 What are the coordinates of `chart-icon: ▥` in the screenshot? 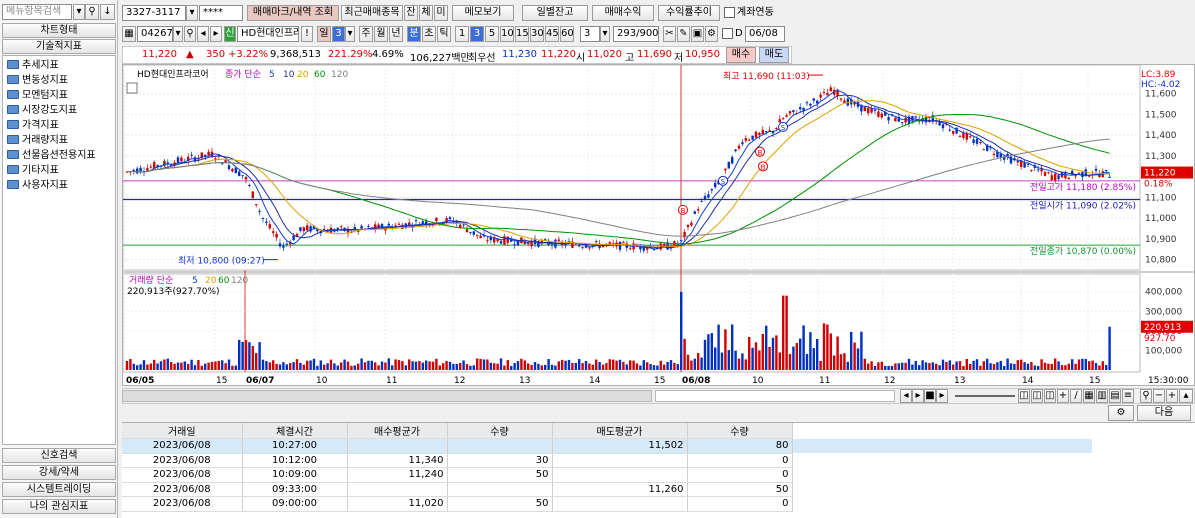 It's located at (1102, 396).